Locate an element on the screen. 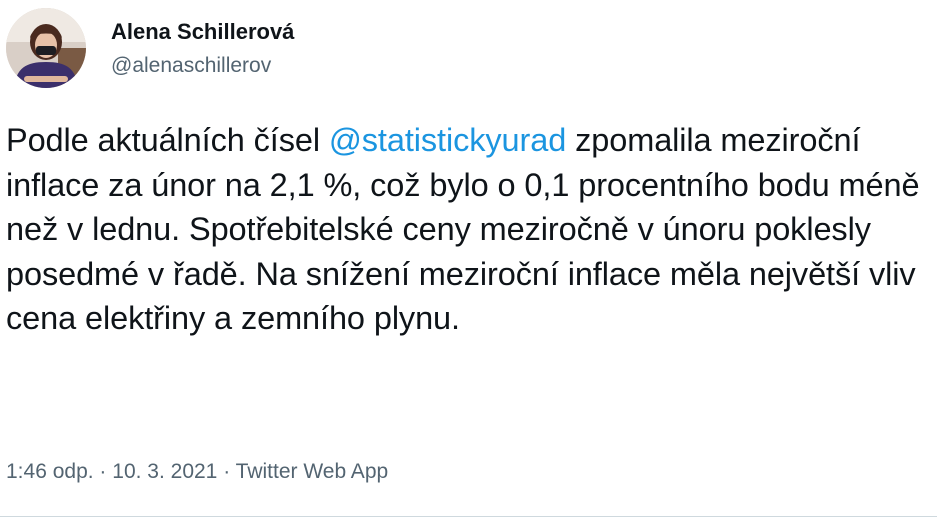 The width and height of the screenshot is (937, 527). tweet-source: Twitter Web App is located at coordinates (312, 471).